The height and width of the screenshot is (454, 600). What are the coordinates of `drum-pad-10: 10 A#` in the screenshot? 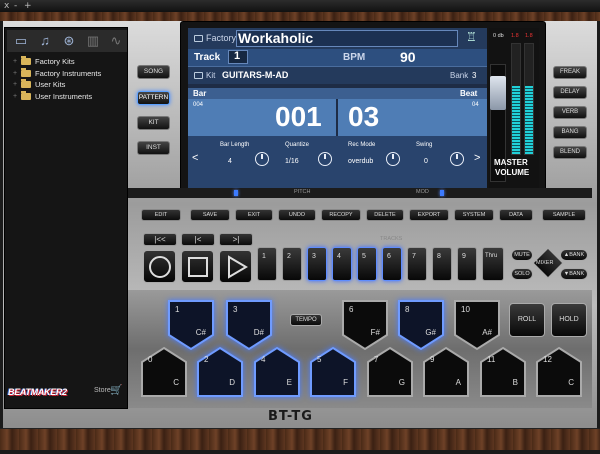 It's located at (477, 325).